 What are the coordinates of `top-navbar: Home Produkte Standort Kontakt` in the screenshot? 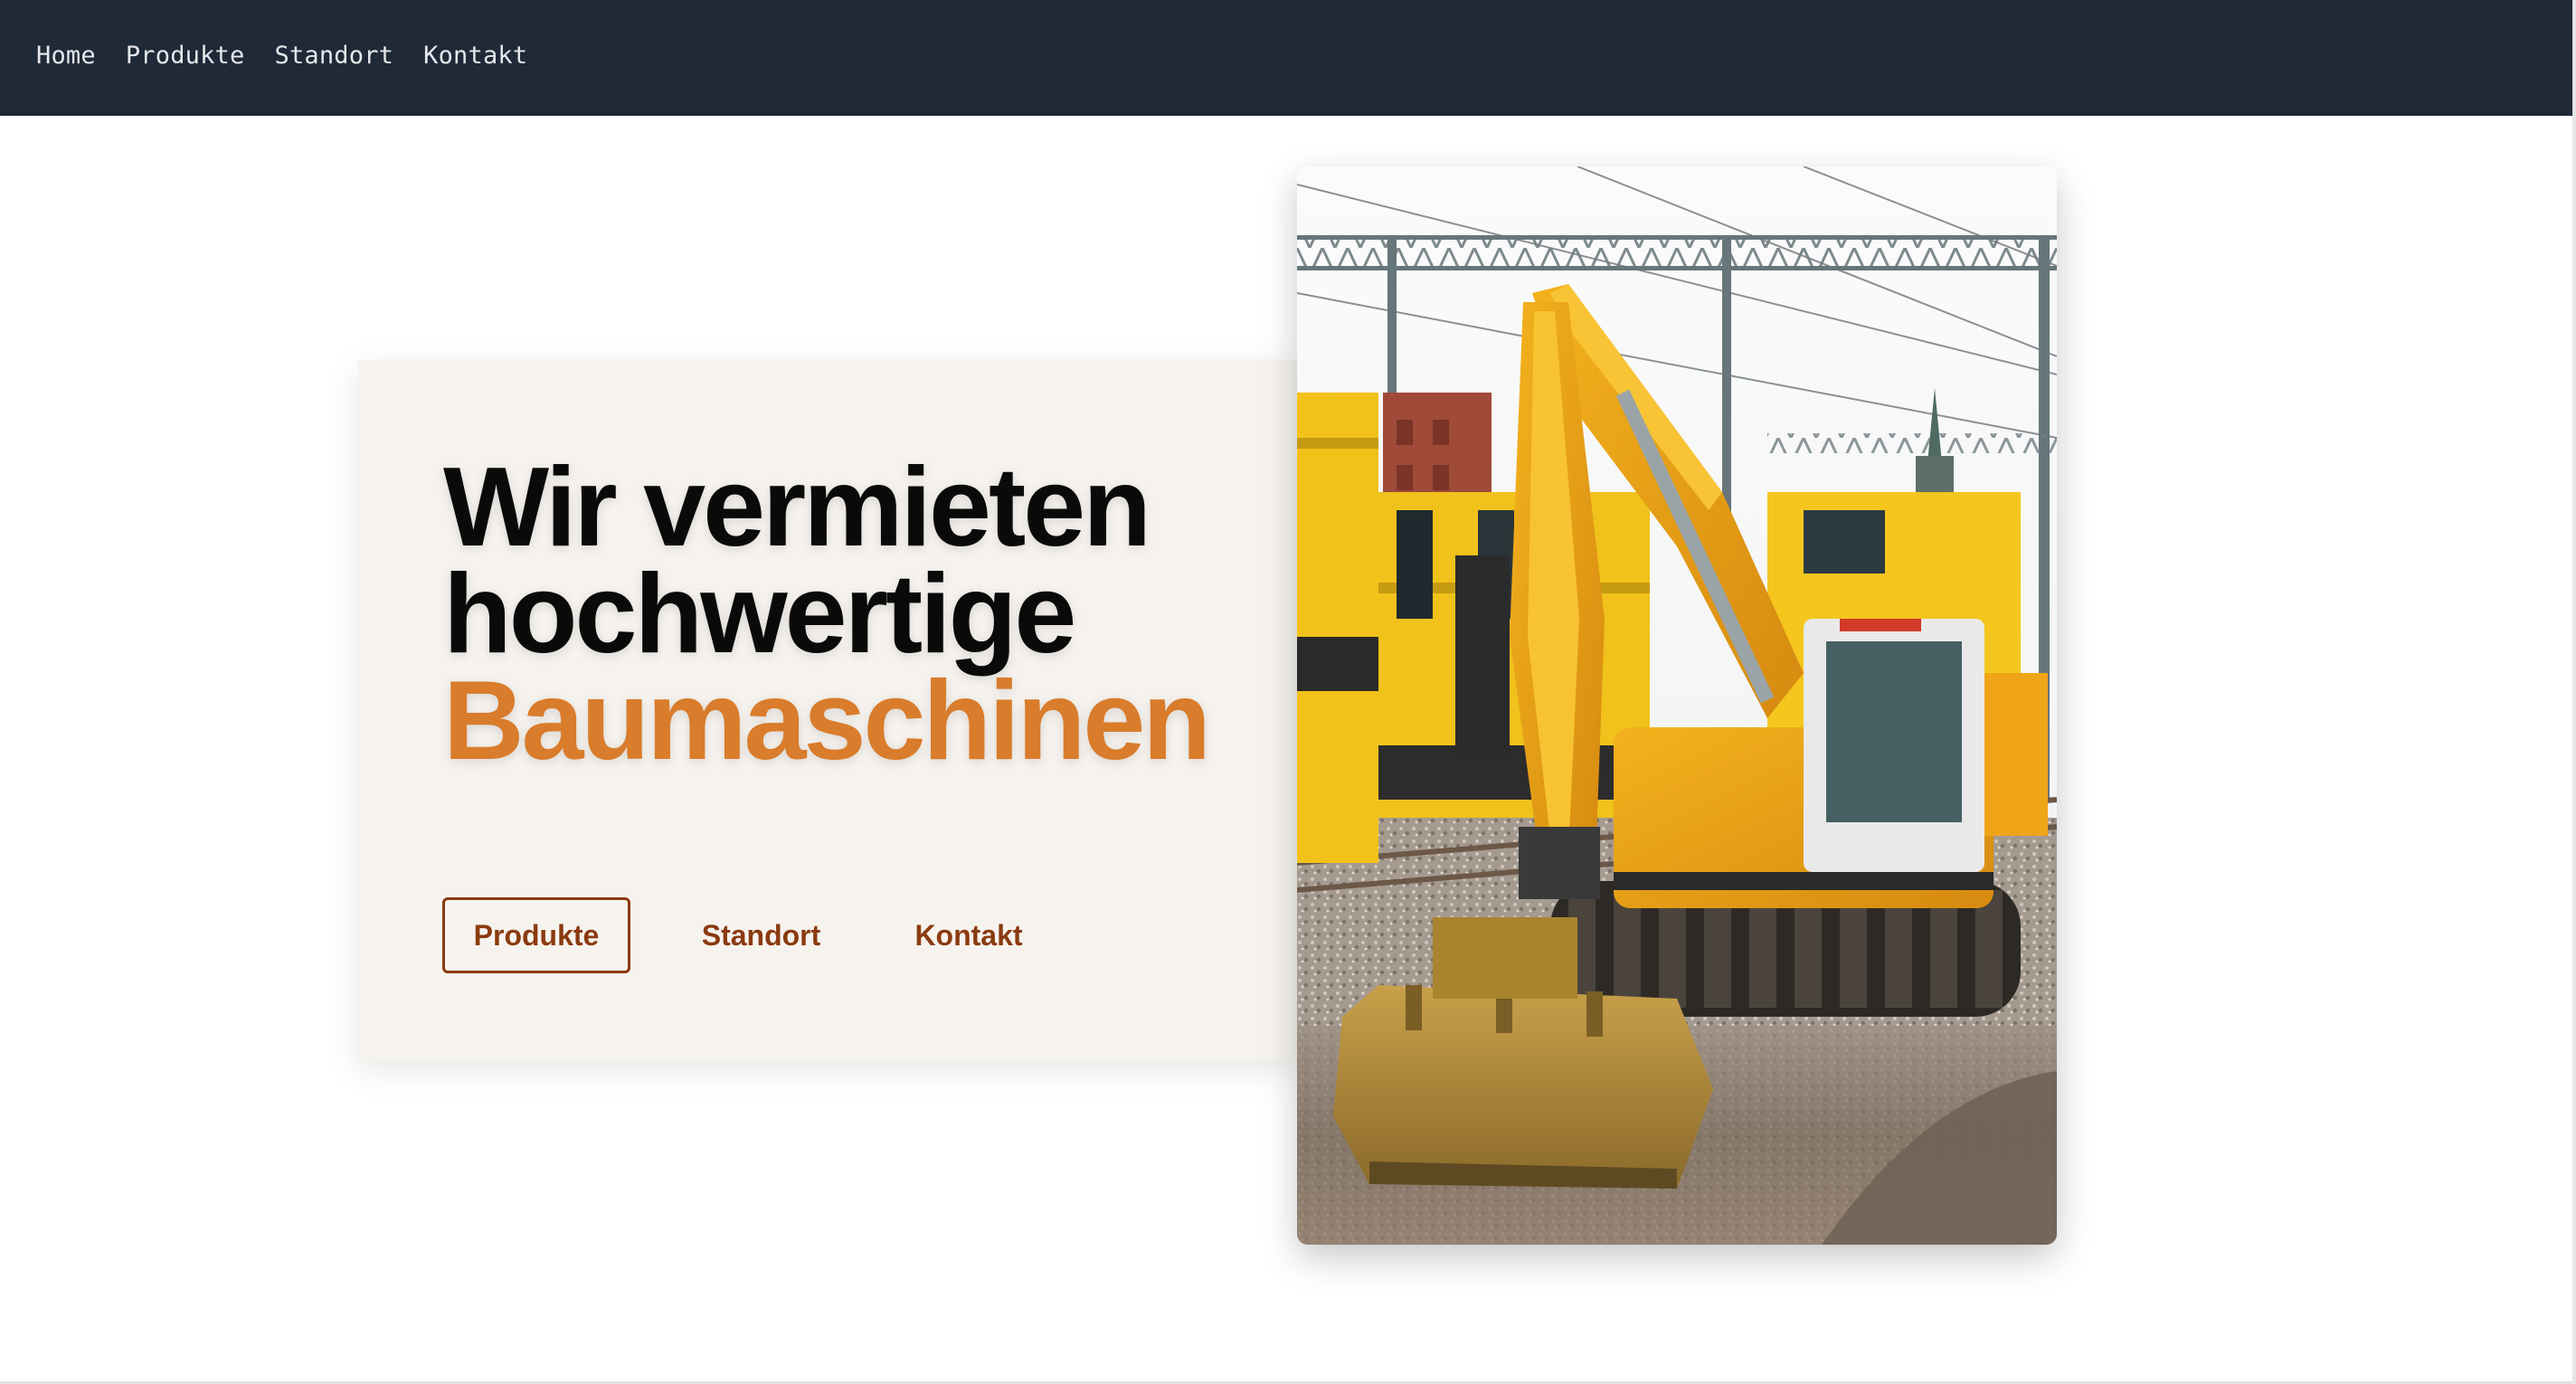 It's located at (1286, 58).